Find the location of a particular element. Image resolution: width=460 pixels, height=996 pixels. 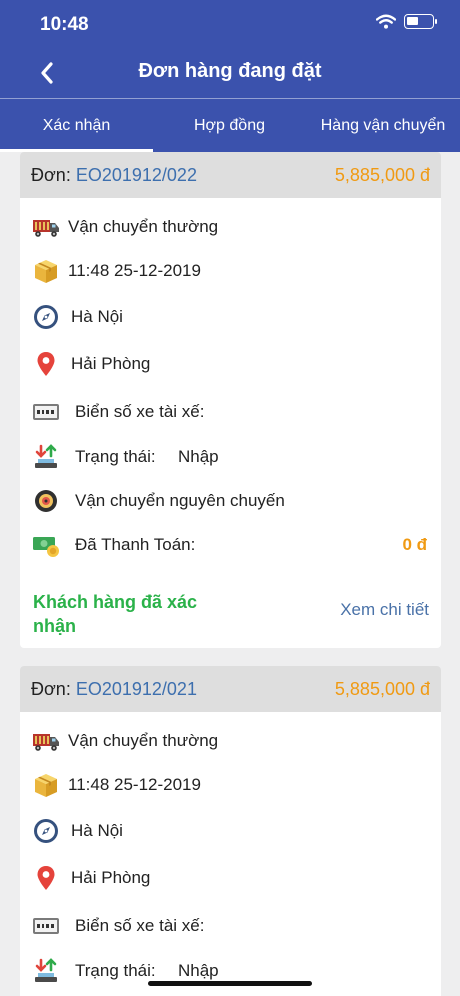

tab-confirm: Xác nhận is located at coordinates (76, 126).